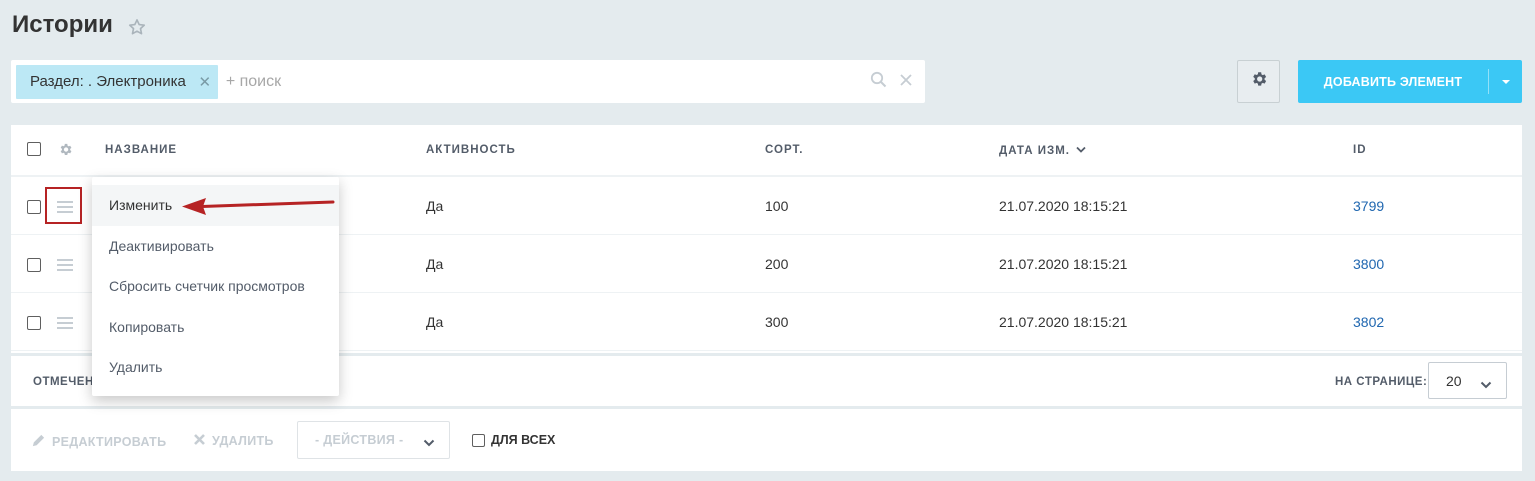 The image size is (1535, 481). What do you see at coordinates (359, 440) in the screenshot?
I see `actions-select-value: - ДЕЙСТВИЯ -` at bounding box center [359, 440].